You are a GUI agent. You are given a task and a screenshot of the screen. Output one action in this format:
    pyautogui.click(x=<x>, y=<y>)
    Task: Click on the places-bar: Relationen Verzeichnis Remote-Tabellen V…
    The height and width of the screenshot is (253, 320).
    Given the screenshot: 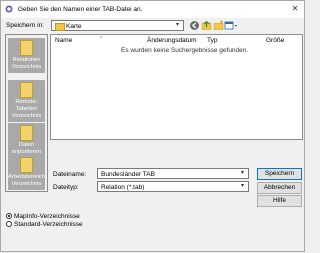 What is the action you would take?
    pyautogui.click(x=26, y=113)
    